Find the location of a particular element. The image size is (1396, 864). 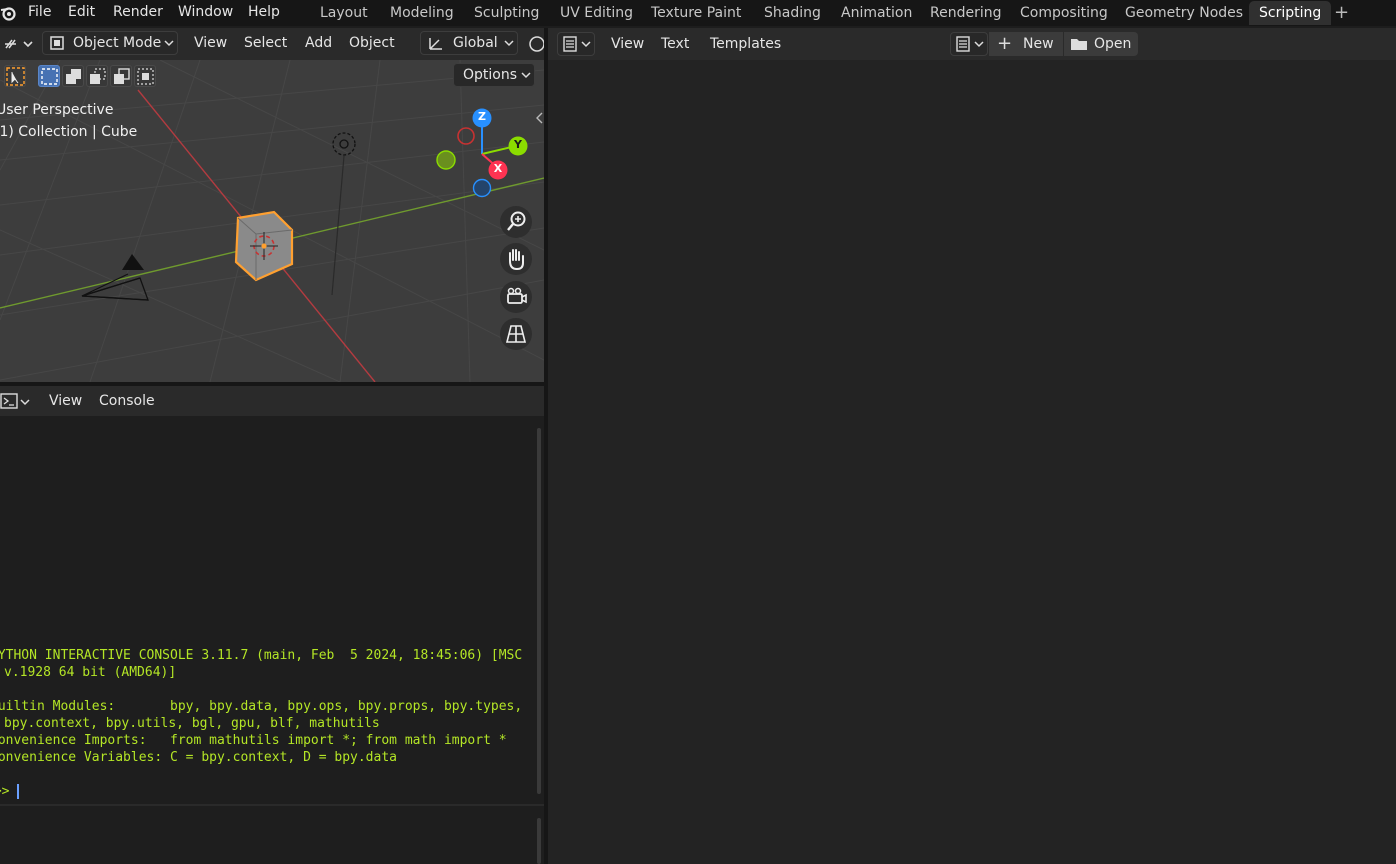

console-prompt-text: >>> is located at coordinates (5, 791).